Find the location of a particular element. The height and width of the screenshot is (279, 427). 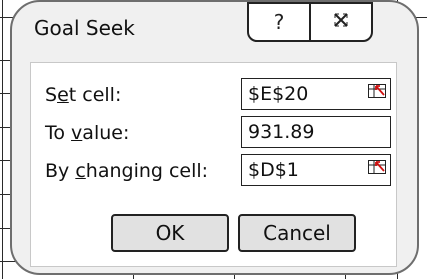

to-value-label: To value: is located at coordinates (87, 133).